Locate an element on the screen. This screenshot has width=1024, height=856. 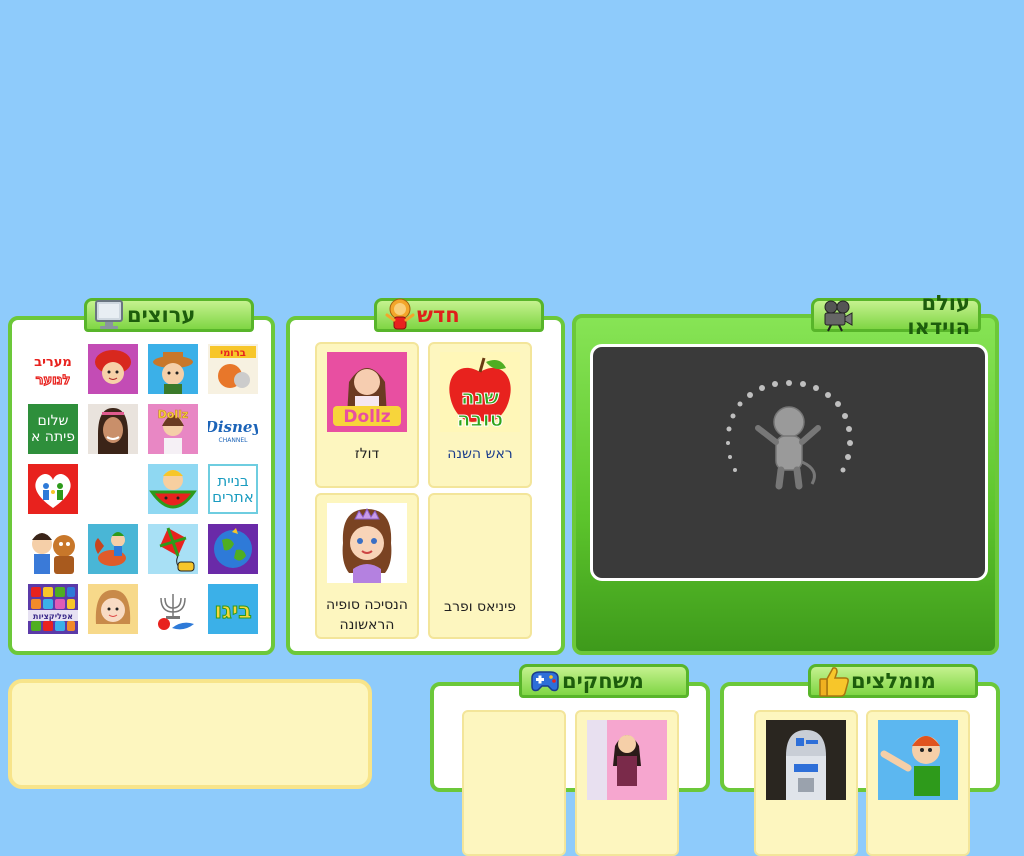
dress-up-game-thumbnail is located at coordinates (627, 760).